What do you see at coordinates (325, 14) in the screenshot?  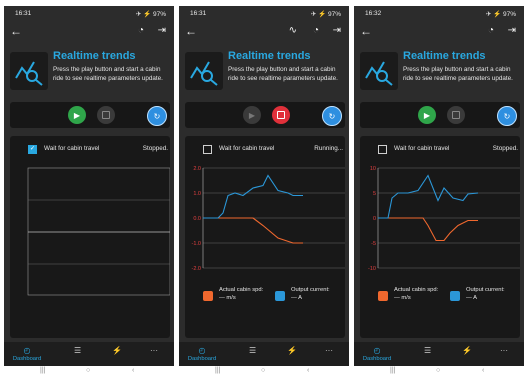 I see `status-indicators: ✈ ⚡ 97%` at bounding box center [325, 14].